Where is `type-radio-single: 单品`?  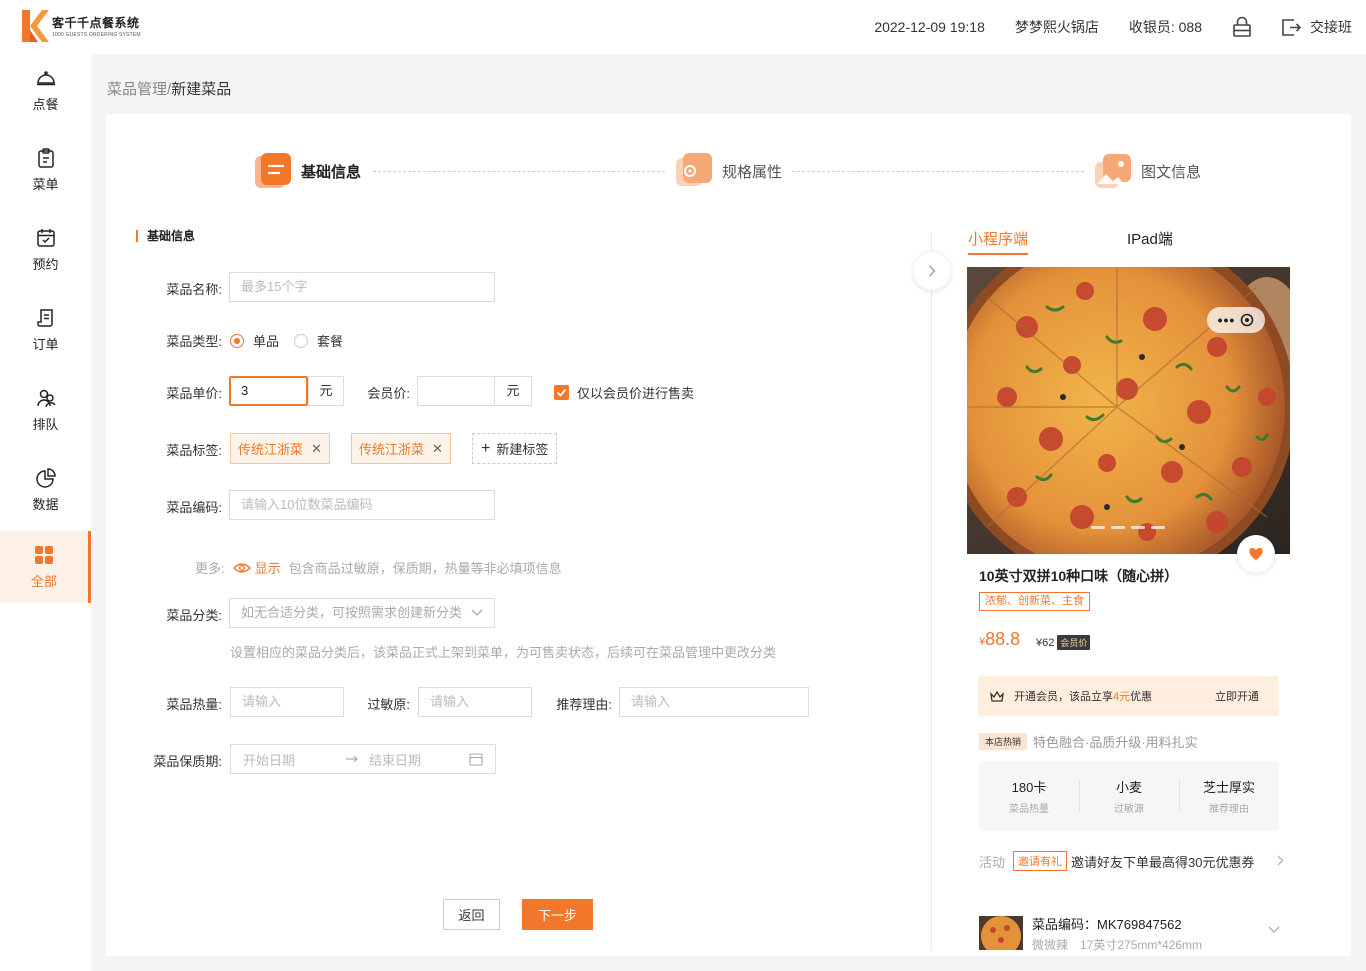
type-radio-single: 单品 is located at coordinates (254, 340).